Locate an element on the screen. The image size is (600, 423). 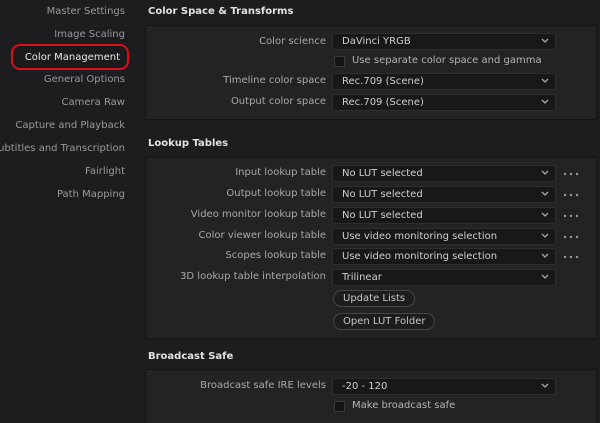
input-lut-more-options-icon is located at coordinates (571, 174).